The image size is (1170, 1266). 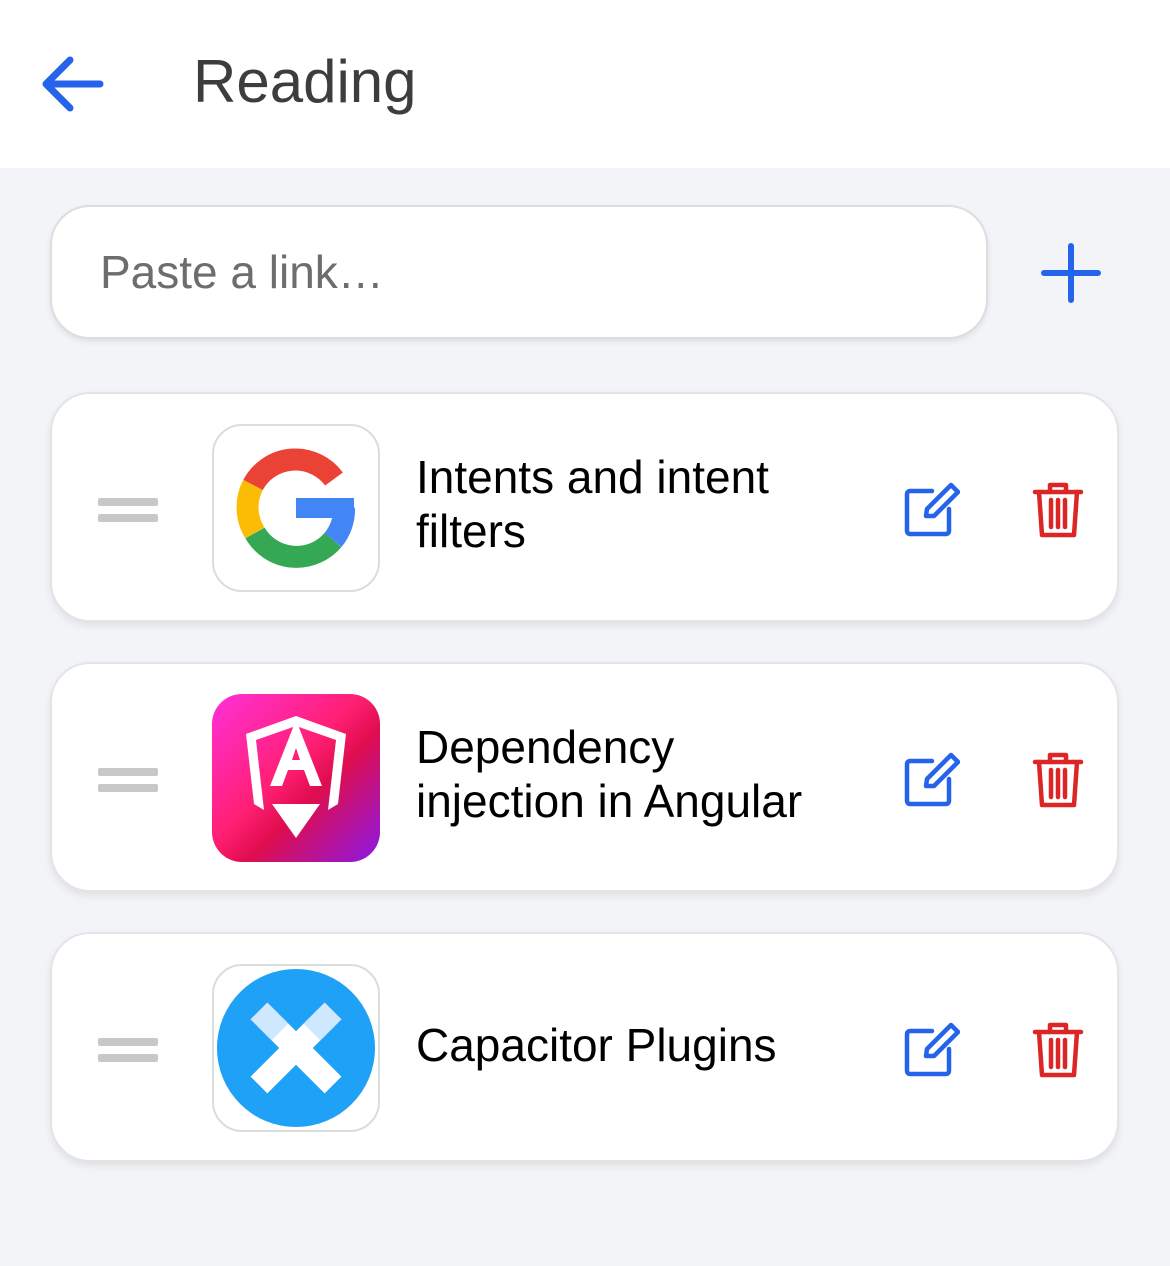 What do you see at coordinates (305, 81) in the screenshot?
I see `page-title: Reading` at bounding box center [305, 81].